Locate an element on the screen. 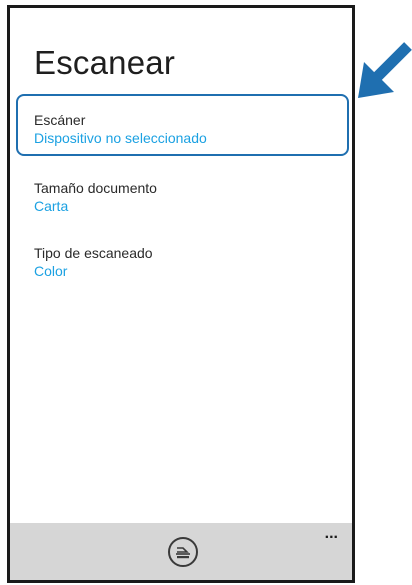 The image size is (412, 585). setting-scanner-value: Dispositivo no seleccionado is located at coordinates (120, 138).